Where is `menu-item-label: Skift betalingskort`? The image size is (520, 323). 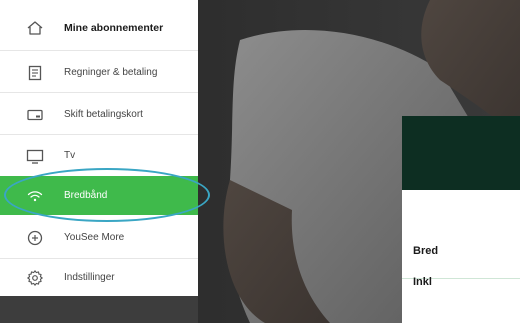
menu-item-label: Skift betalingskort is located at coordinates (103, 114).